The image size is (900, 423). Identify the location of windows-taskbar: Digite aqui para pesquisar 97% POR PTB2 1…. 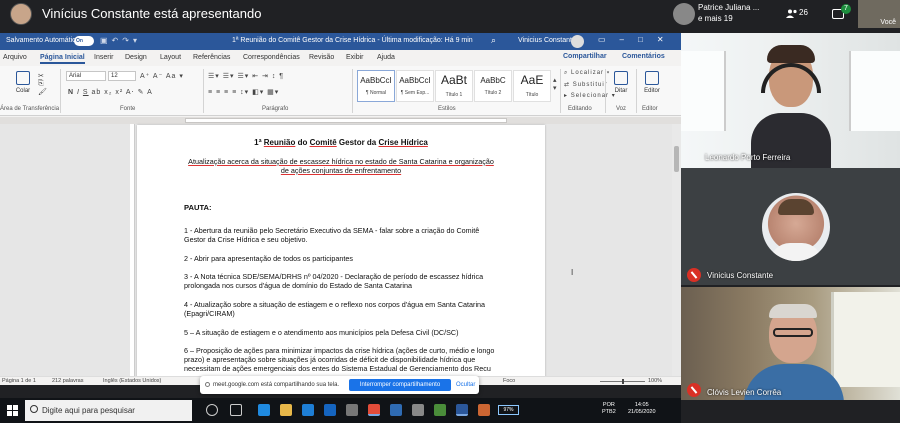
(340, 410).